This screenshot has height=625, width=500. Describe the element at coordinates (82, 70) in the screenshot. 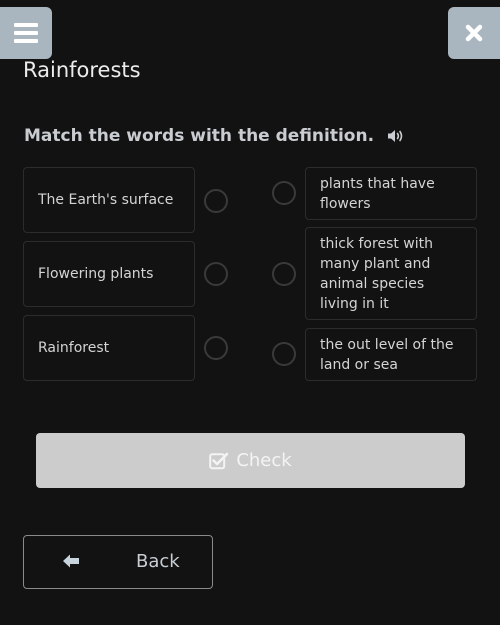

I see `page-title: Rainforests` at that location.